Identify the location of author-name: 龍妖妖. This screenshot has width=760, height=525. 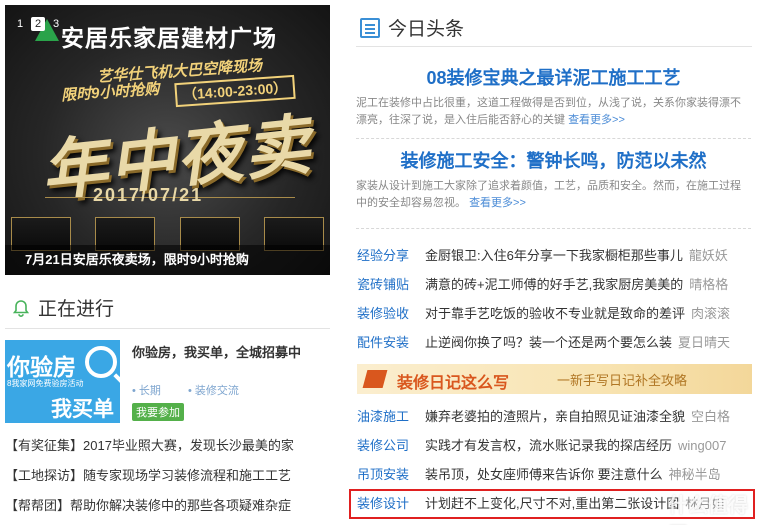
(708, 255).